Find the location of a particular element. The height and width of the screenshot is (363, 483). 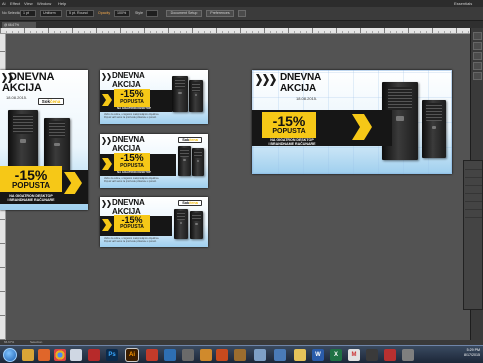

symbols-panel-icon is located at coordinates (477, 66).